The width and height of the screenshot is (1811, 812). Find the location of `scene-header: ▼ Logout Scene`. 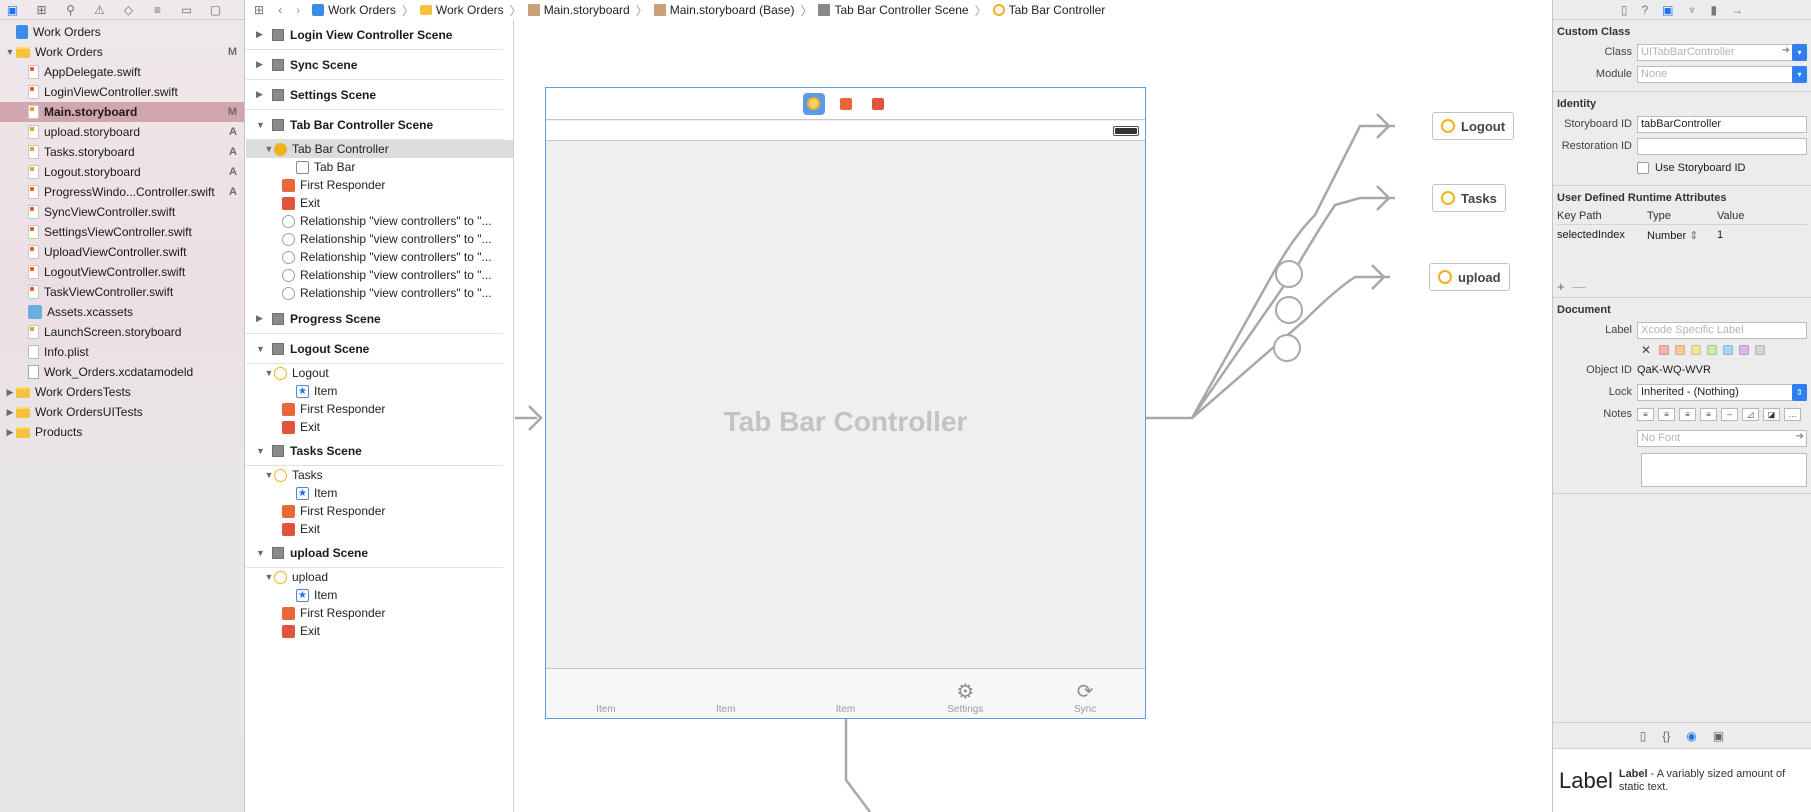

scene-header: ▼ Logout Scene is located at coordinates (374, 349).